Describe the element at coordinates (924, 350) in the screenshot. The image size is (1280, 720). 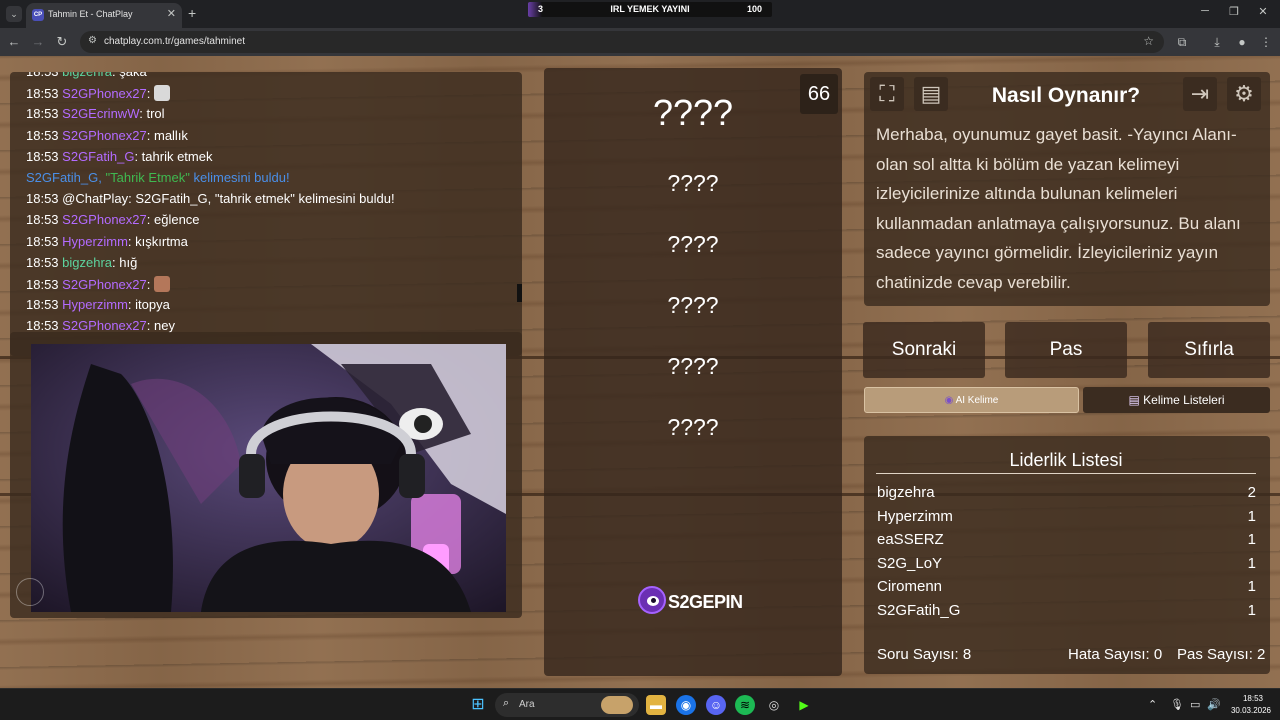
I see `next-button: Sonraki` at that location.